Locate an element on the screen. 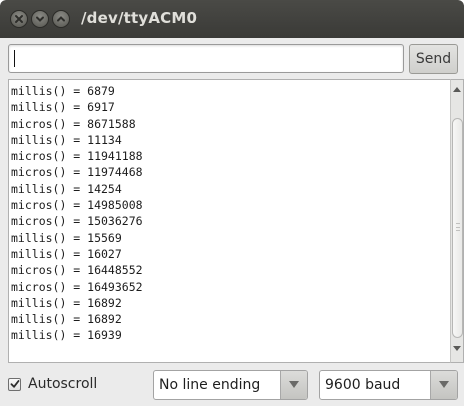 This screenshot has width=464, height=406. send-button: Send is located at coordinates (433, 59).